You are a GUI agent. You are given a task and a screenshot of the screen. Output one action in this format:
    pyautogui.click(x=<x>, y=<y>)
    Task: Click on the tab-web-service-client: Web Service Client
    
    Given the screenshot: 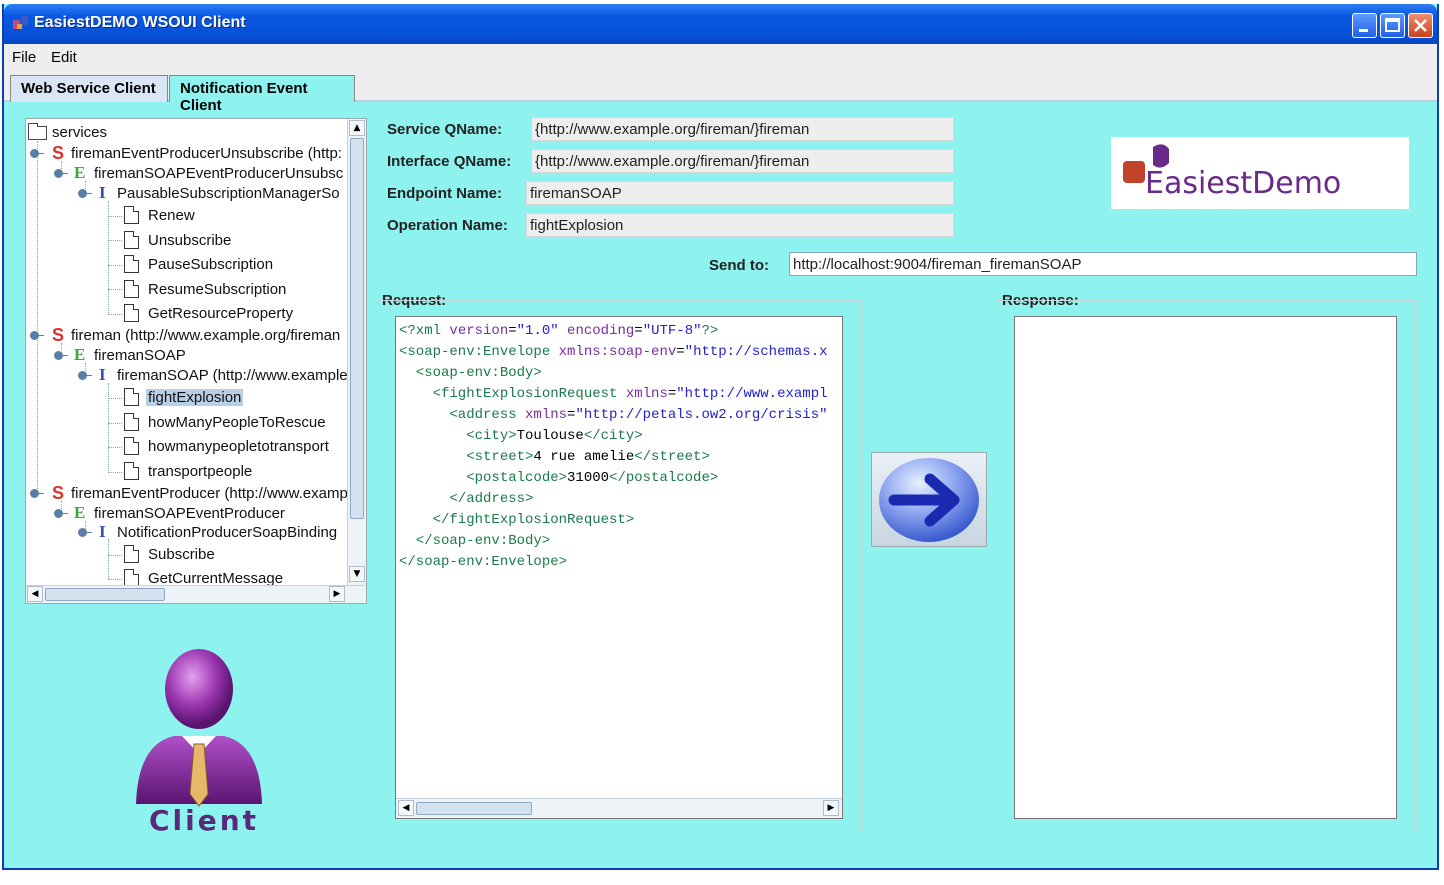 What is the action you would take?
    pyautogui.click(x=89, y=88)
    